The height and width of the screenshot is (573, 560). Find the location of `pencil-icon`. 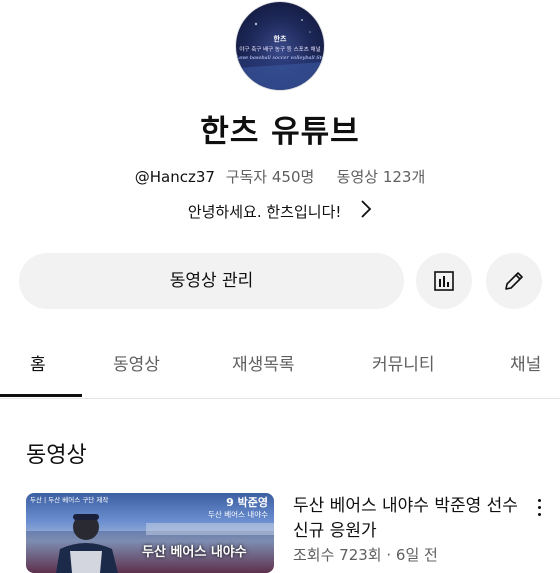

pencil-icon is located at coordinates (514, 281).